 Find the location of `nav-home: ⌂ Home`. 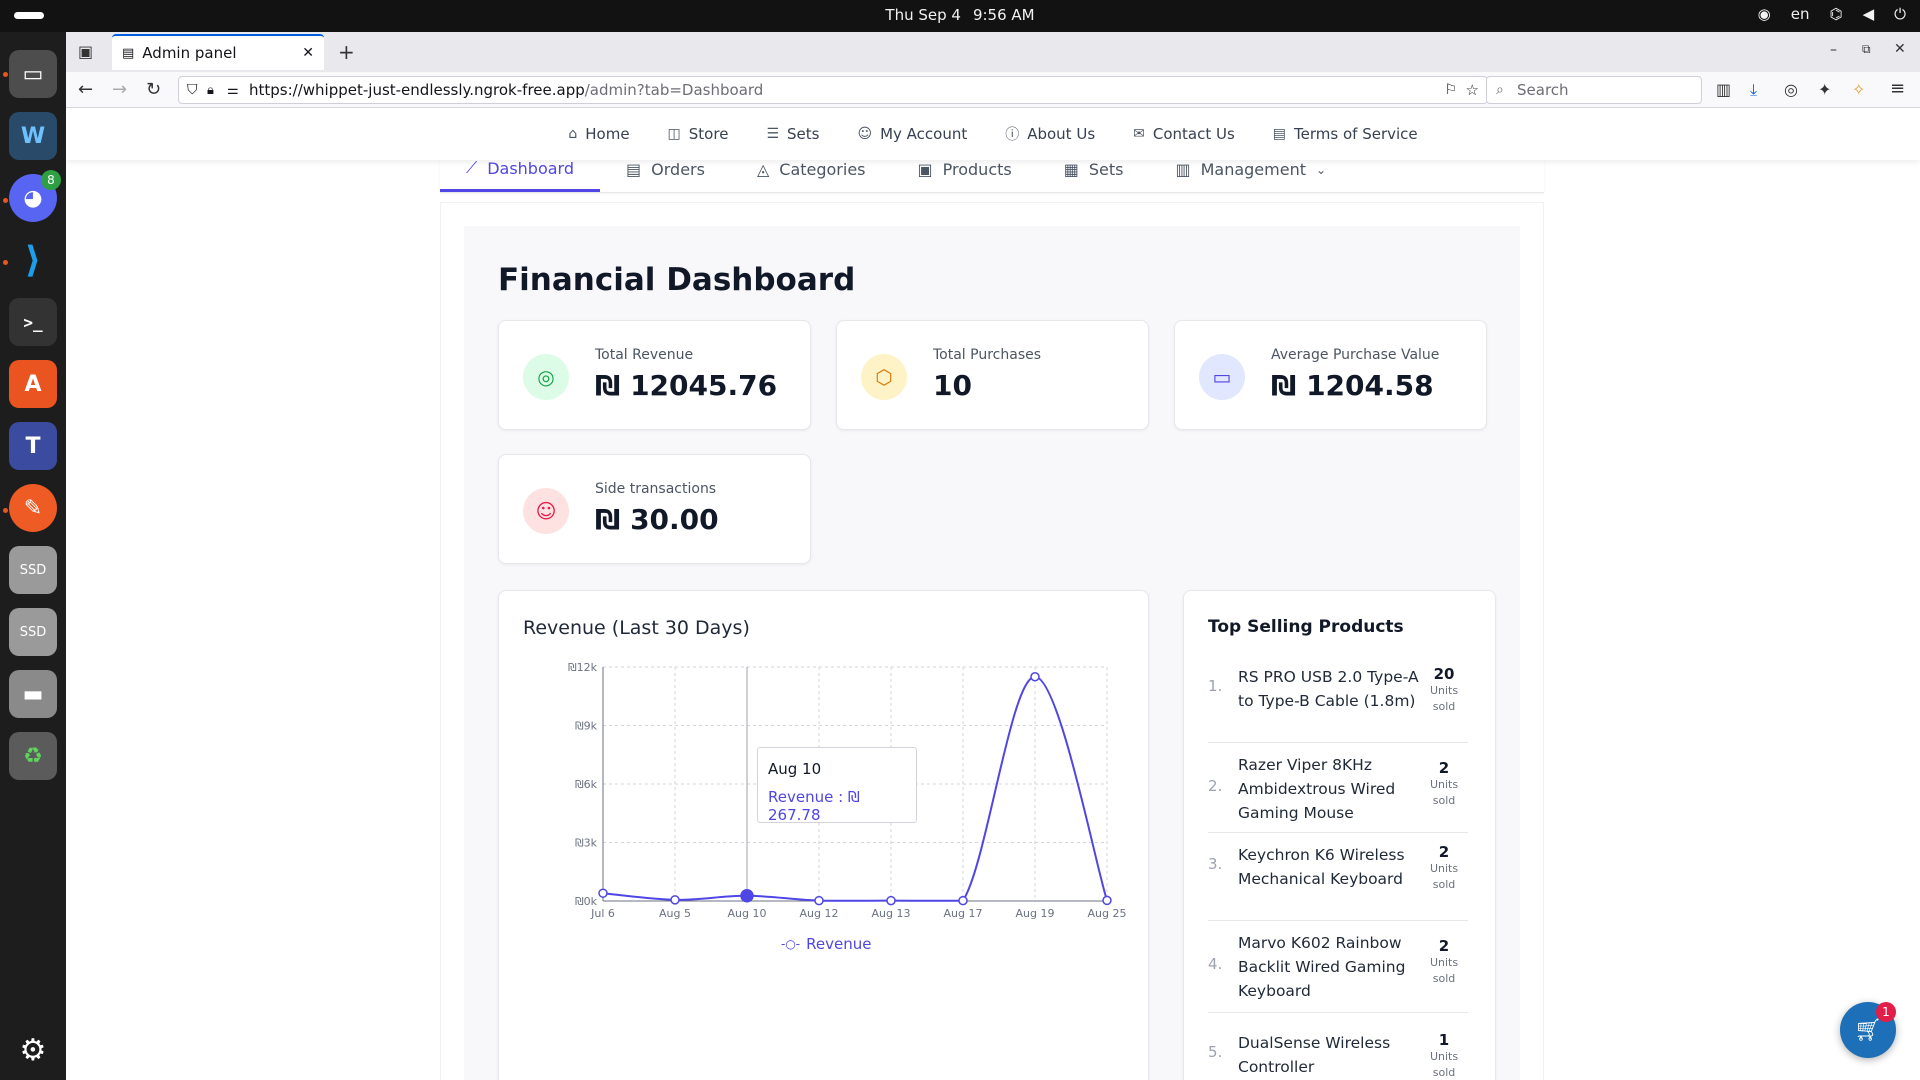

nav-home: ⌂ Home is located at coordinates (598, 134).